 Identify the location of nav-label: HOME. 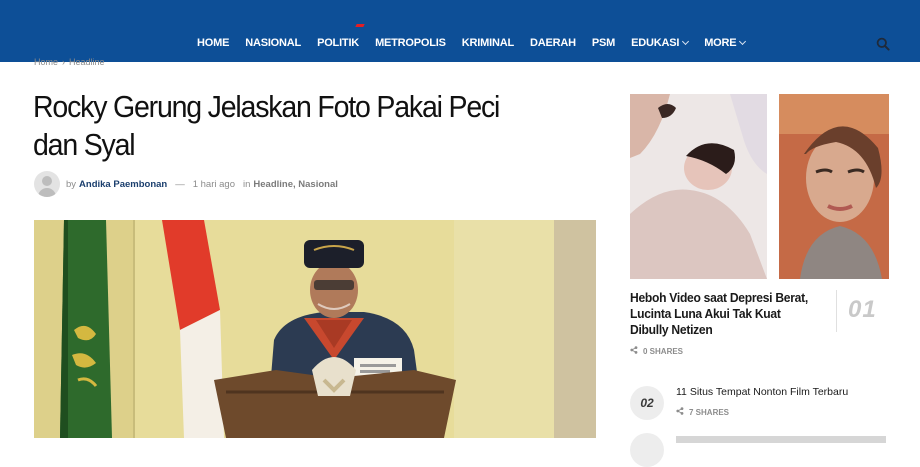
(213, 43).